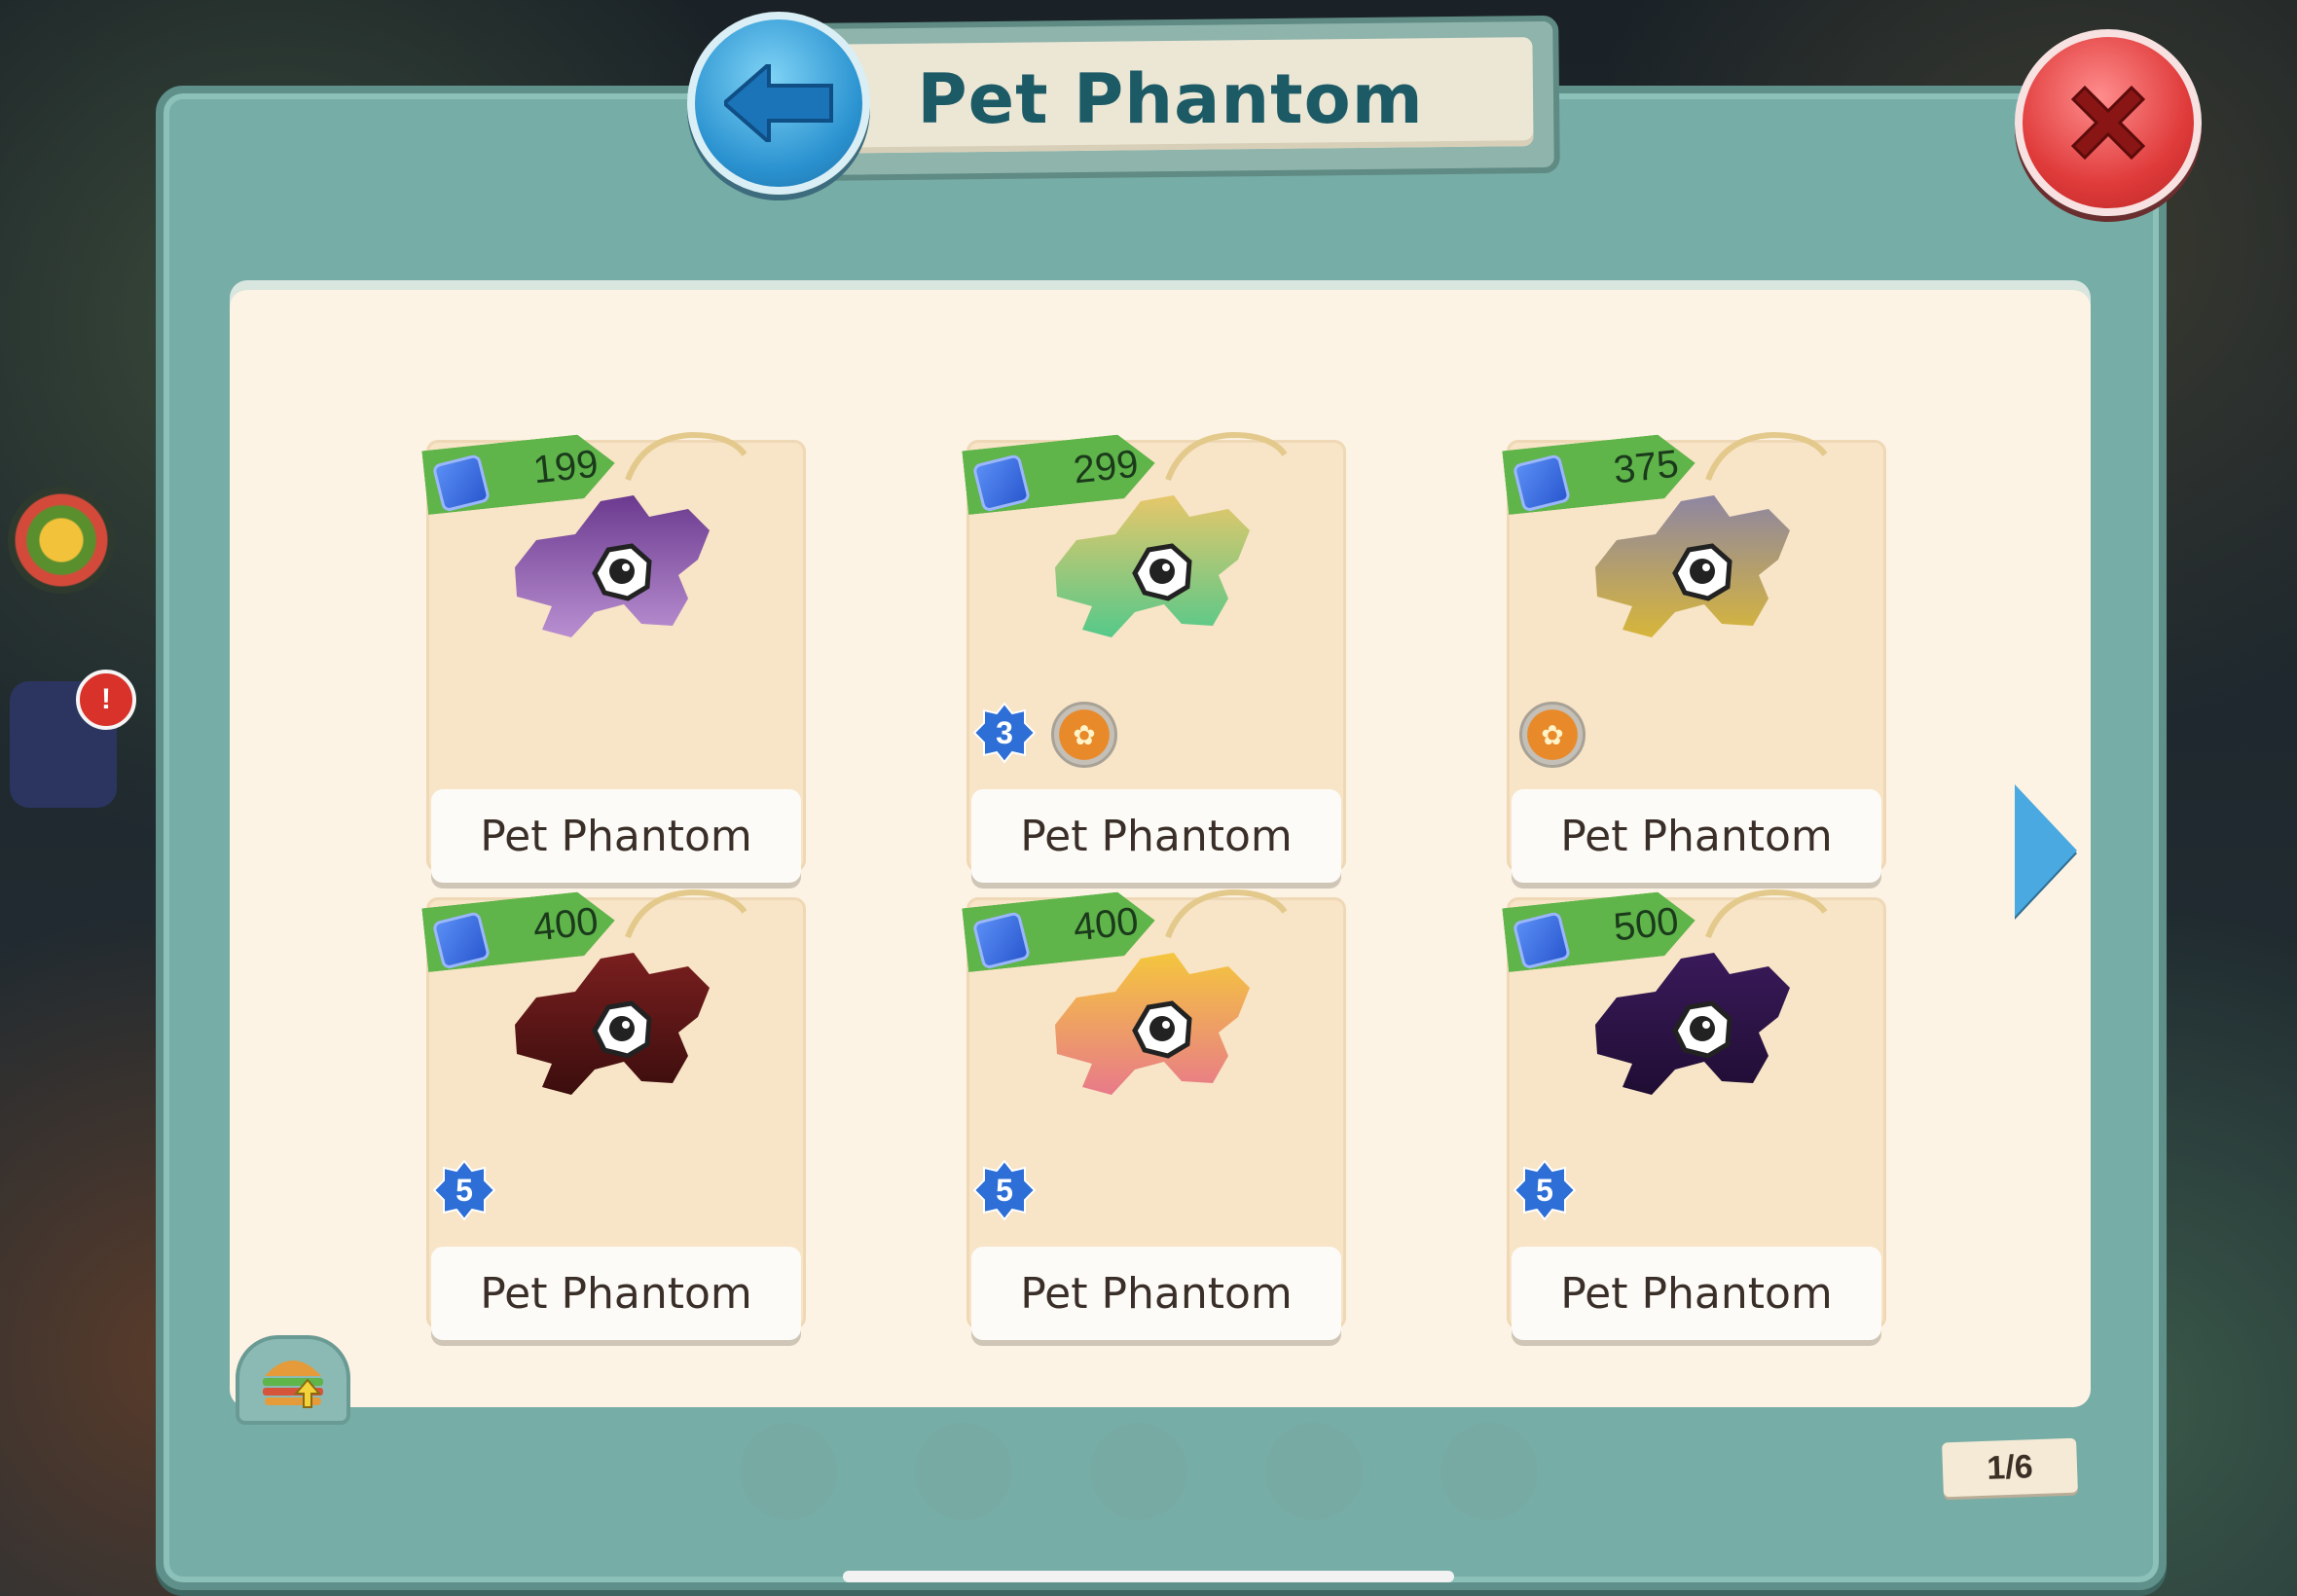  Describe the element at coordinates (616, 662) in the screenshot. I see `shop-item-card: 199 Pet Phantom` at that location.